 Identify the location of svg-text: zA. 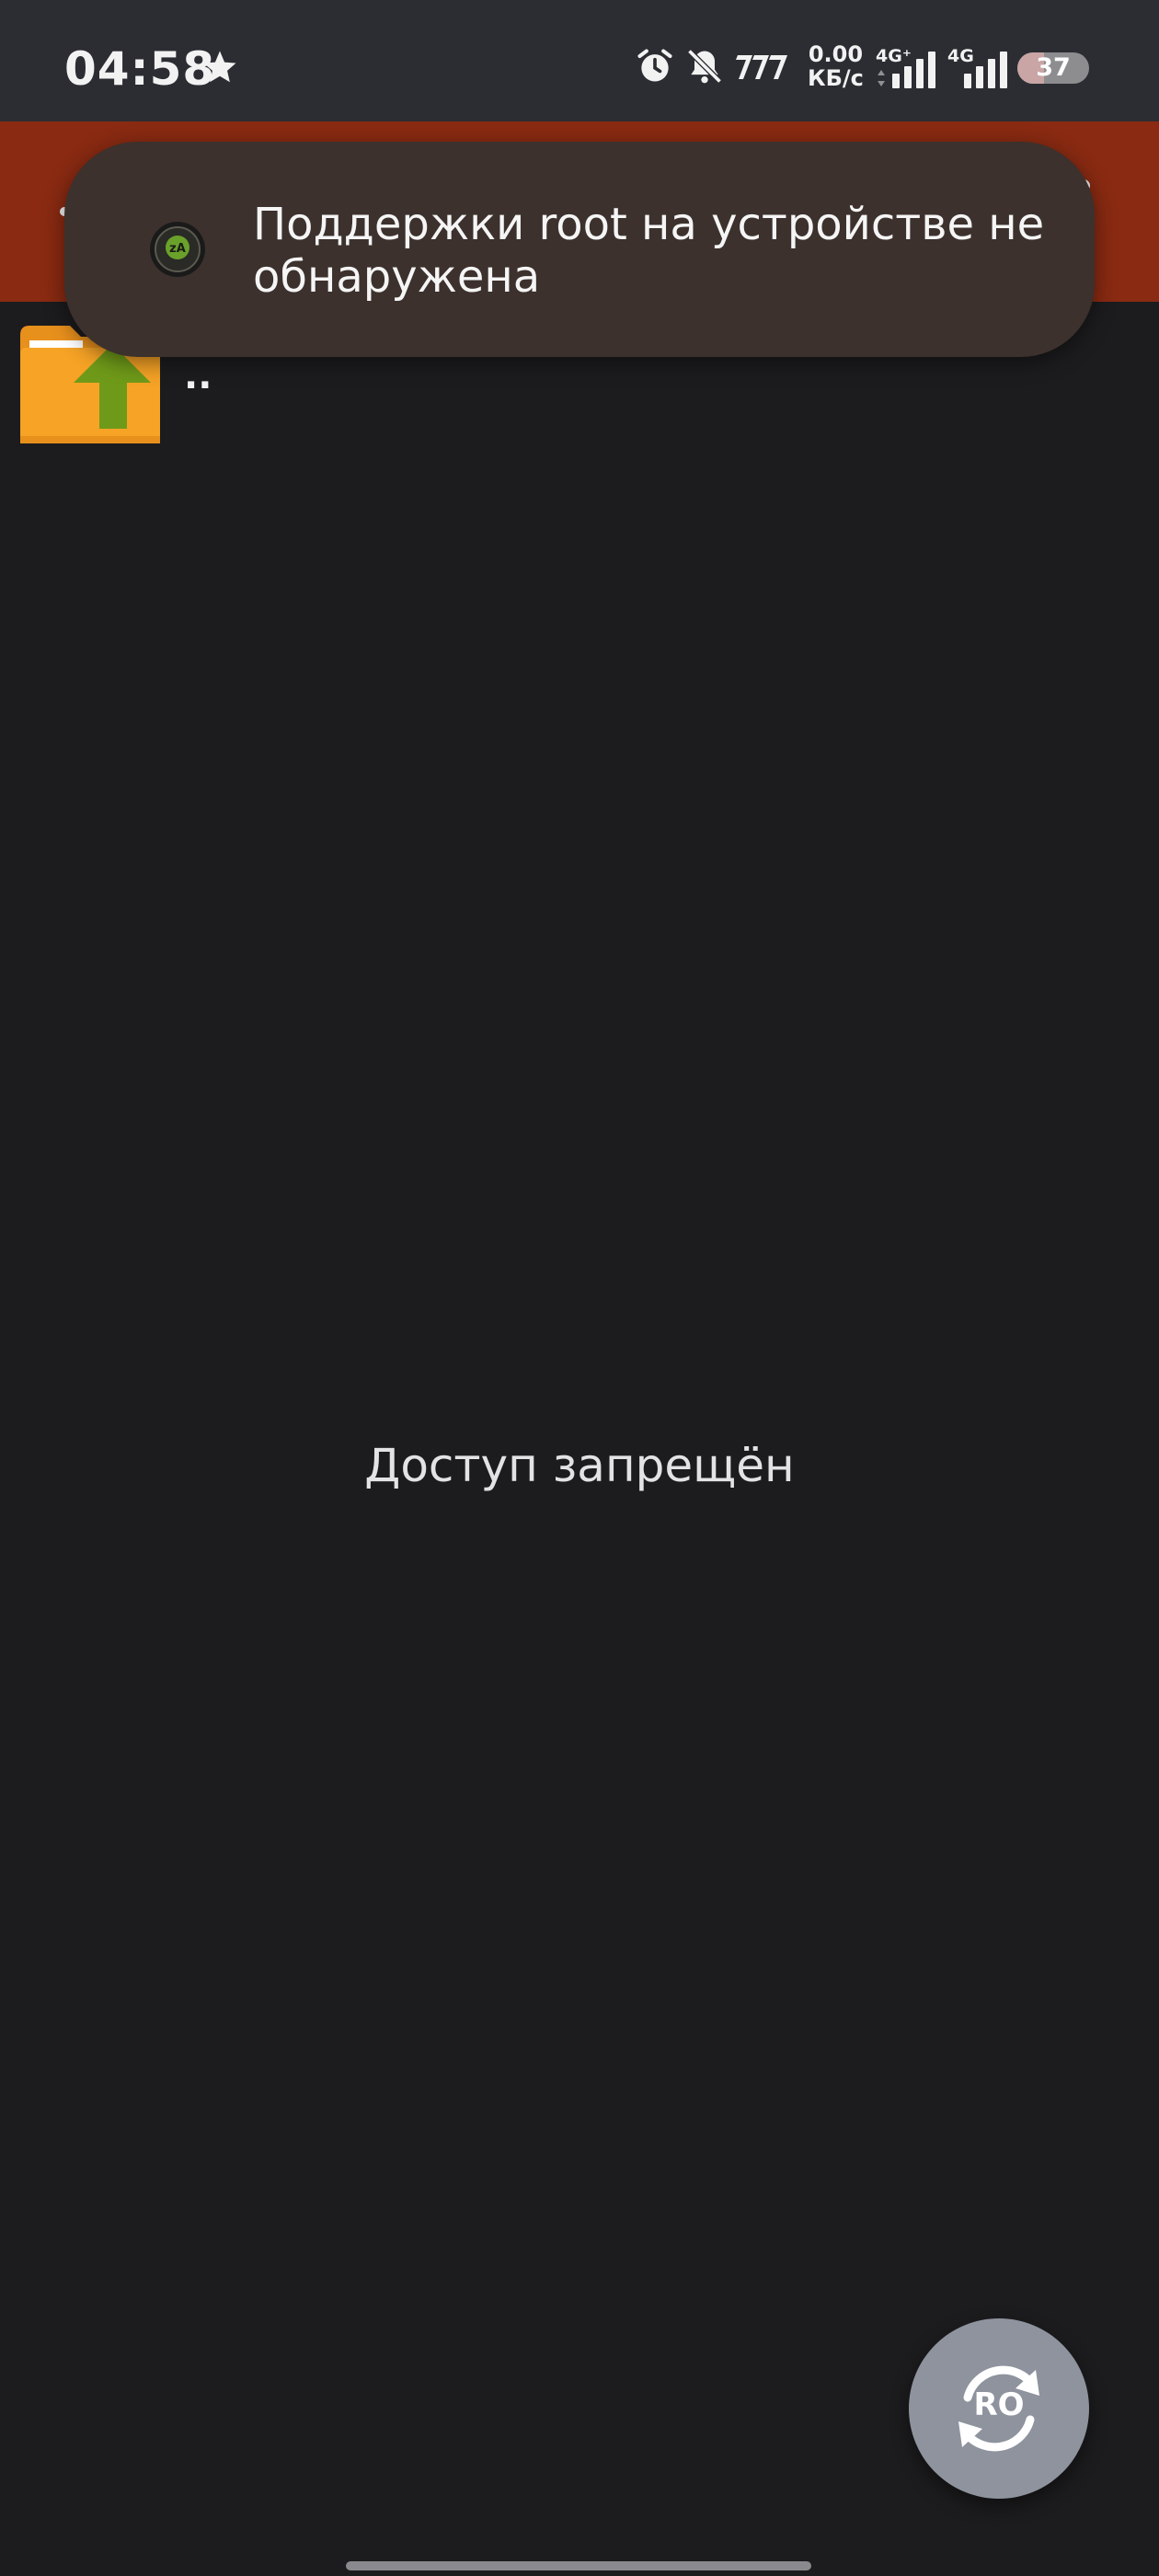
(177, 249).